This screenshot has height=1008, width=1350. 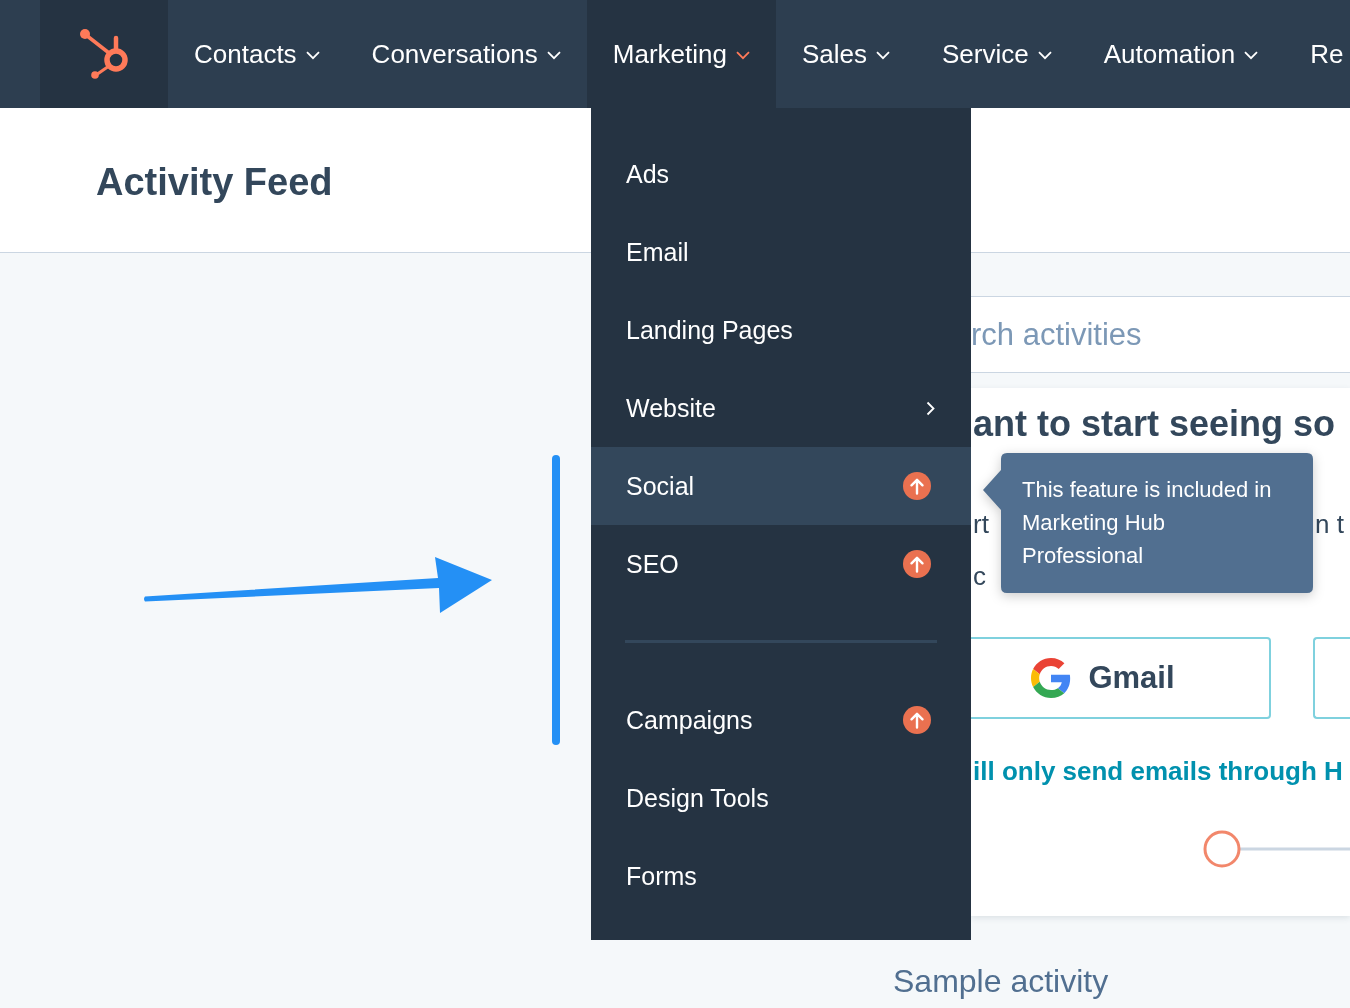 I want to click on nav-menu-tab: Marketing, so click(x=681, y=54).